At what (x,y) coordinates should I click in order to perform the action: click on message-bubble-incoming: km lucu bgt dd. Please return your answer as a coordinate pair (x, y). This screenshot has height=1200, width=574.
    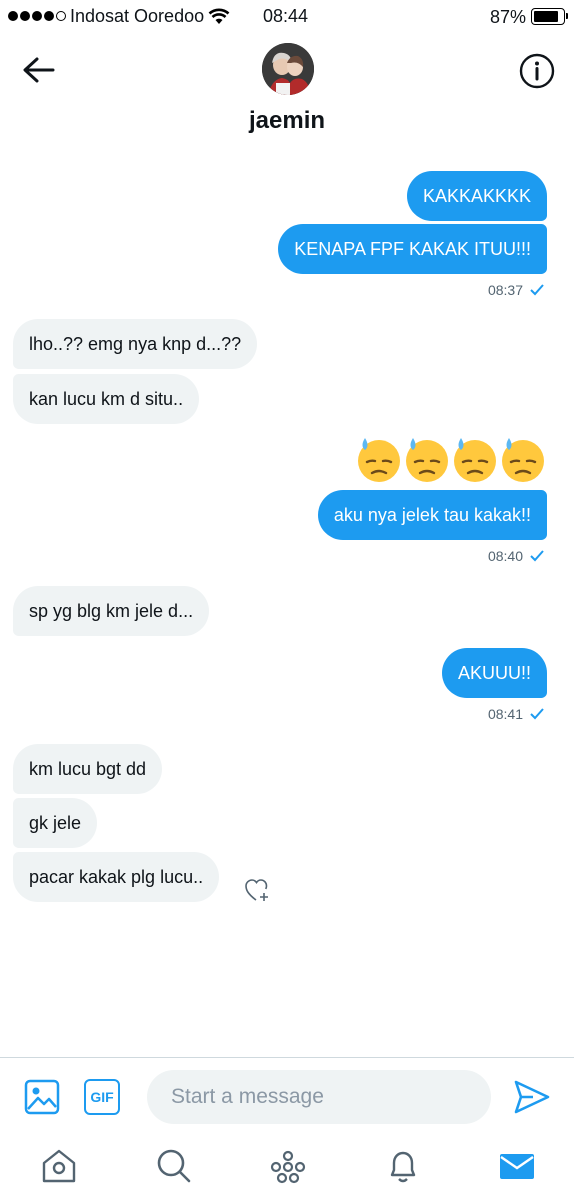
    Looking at the image, I should click on (88, 769).